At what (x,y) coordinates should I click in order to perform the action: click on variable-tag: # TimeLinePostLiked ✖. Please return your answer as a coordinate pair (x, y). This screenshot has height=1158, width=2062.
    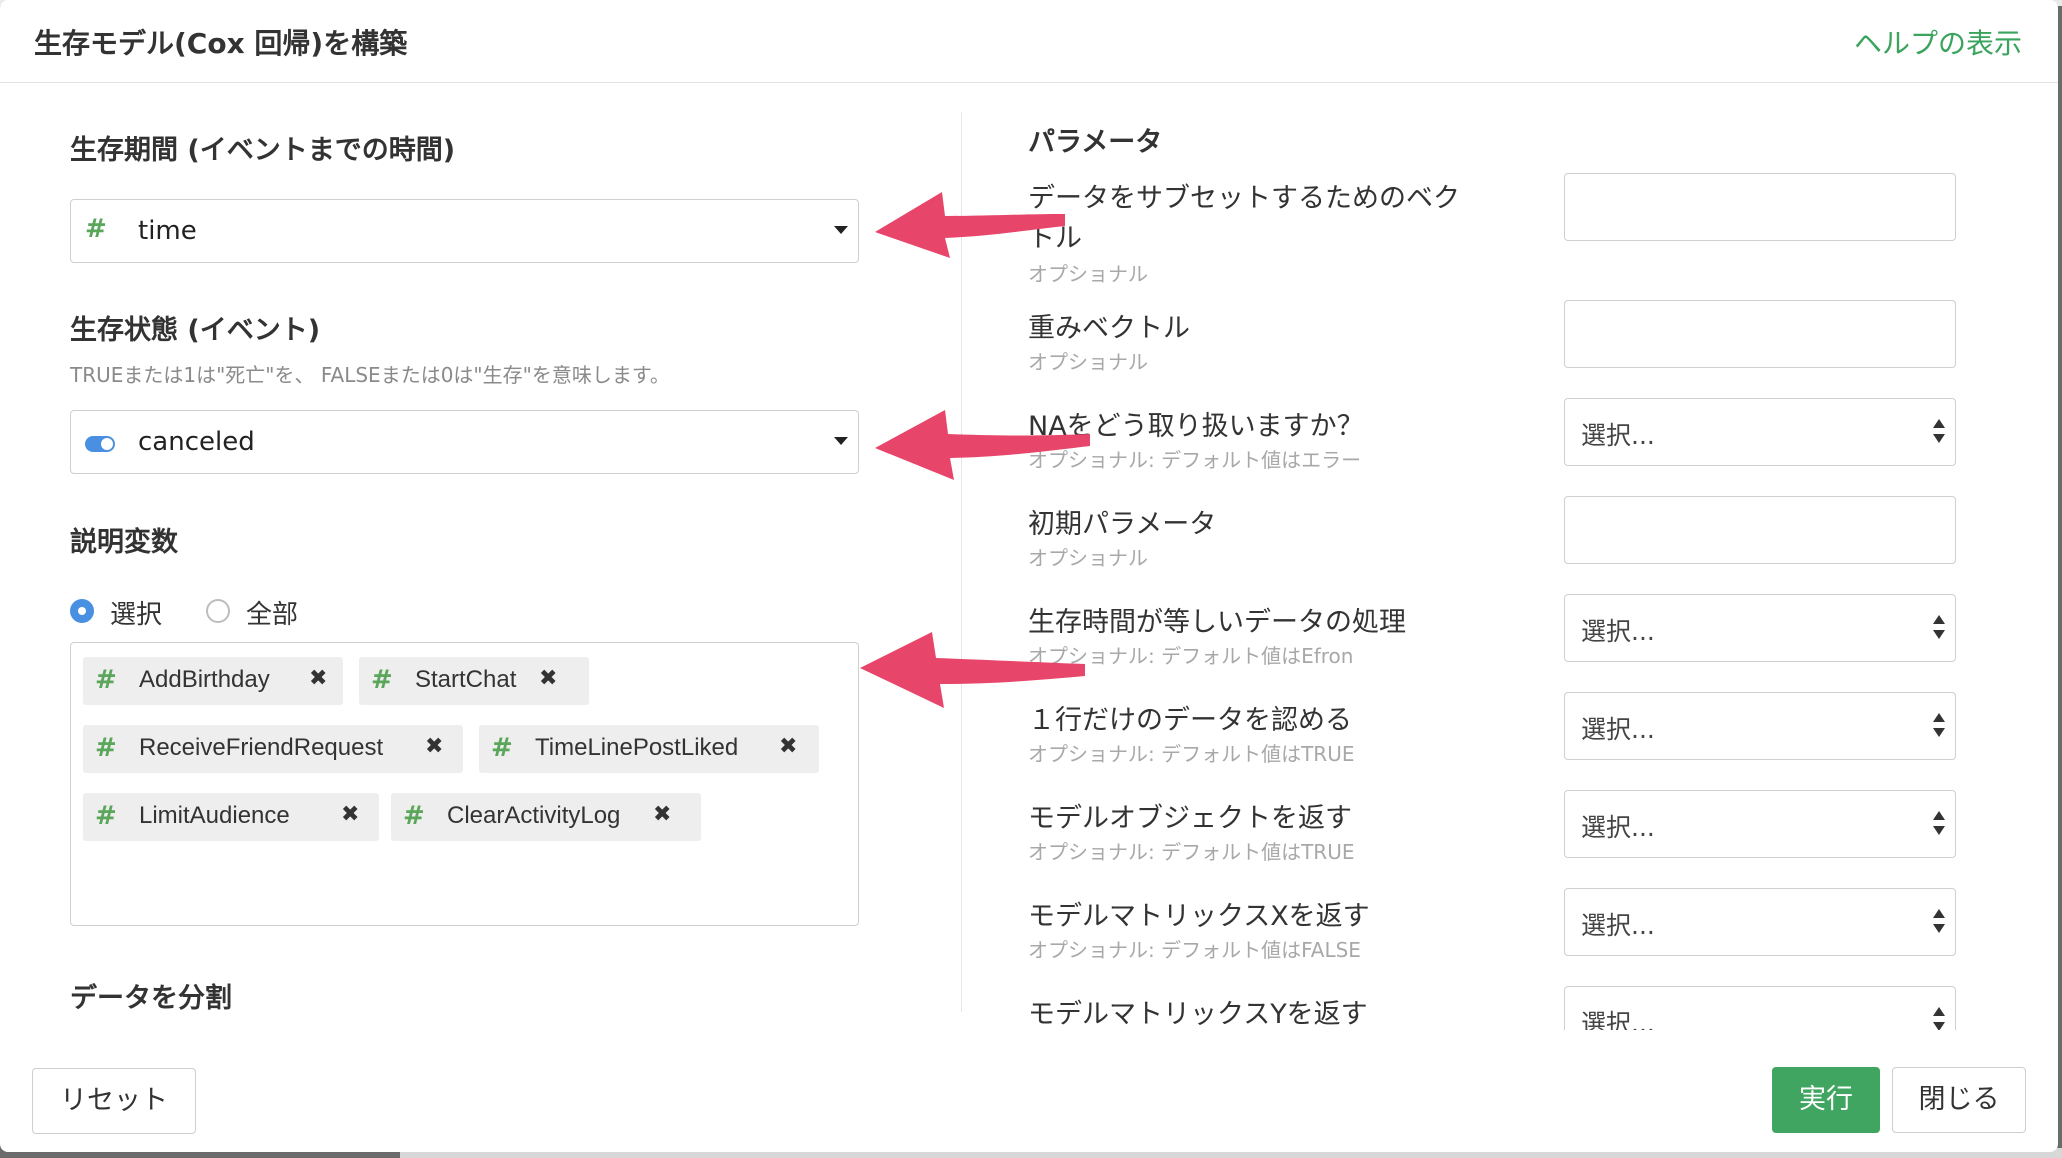
    Looking at the image, I should click on (649, 749).